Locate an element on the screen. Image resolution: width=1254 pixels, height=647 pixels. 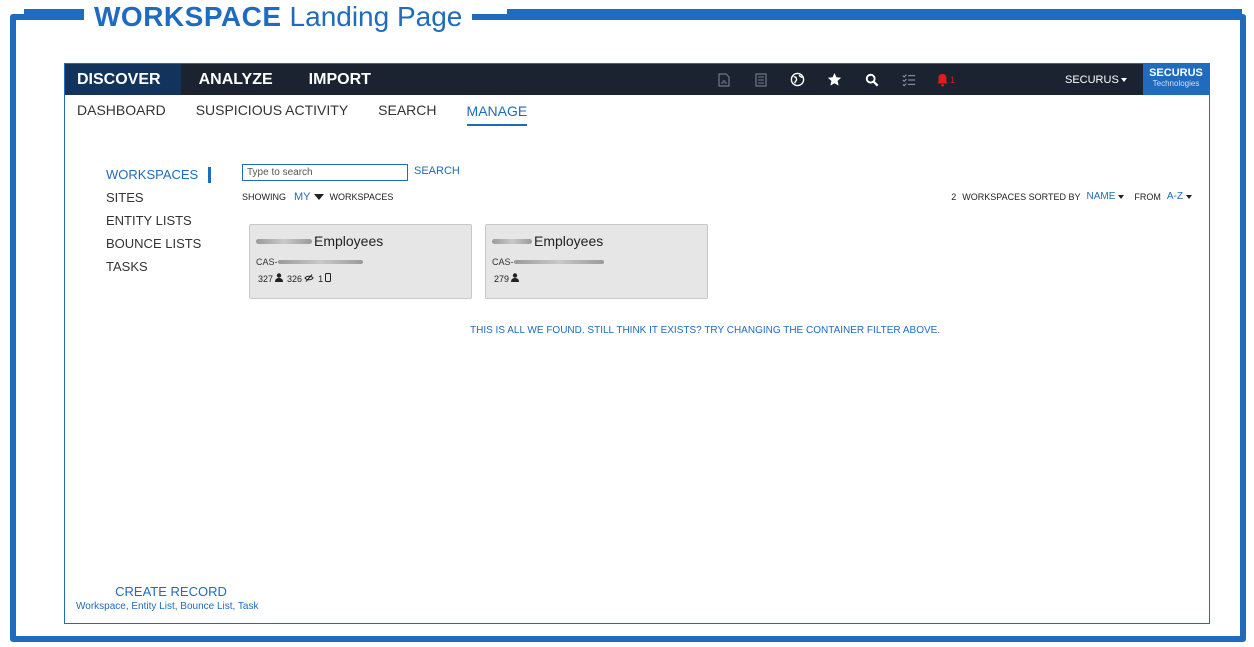
sidebar-item-bounce-lists: BOUNCE LISTS is located at coordinates (158, 243).